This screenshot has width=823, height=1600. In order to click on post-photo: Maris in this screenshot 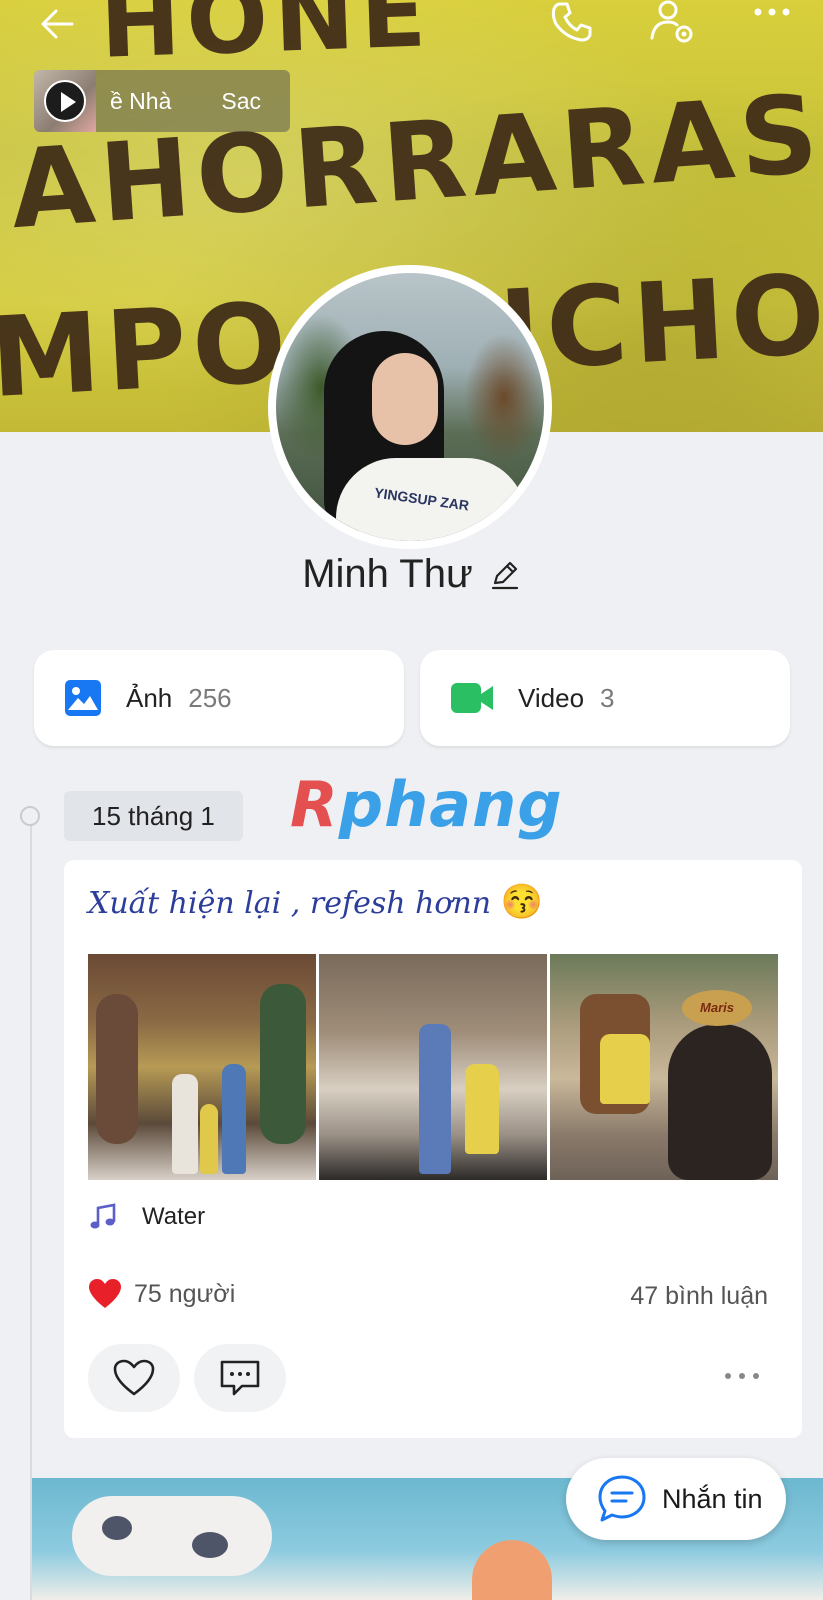, I will do `click(664, 1067)`.